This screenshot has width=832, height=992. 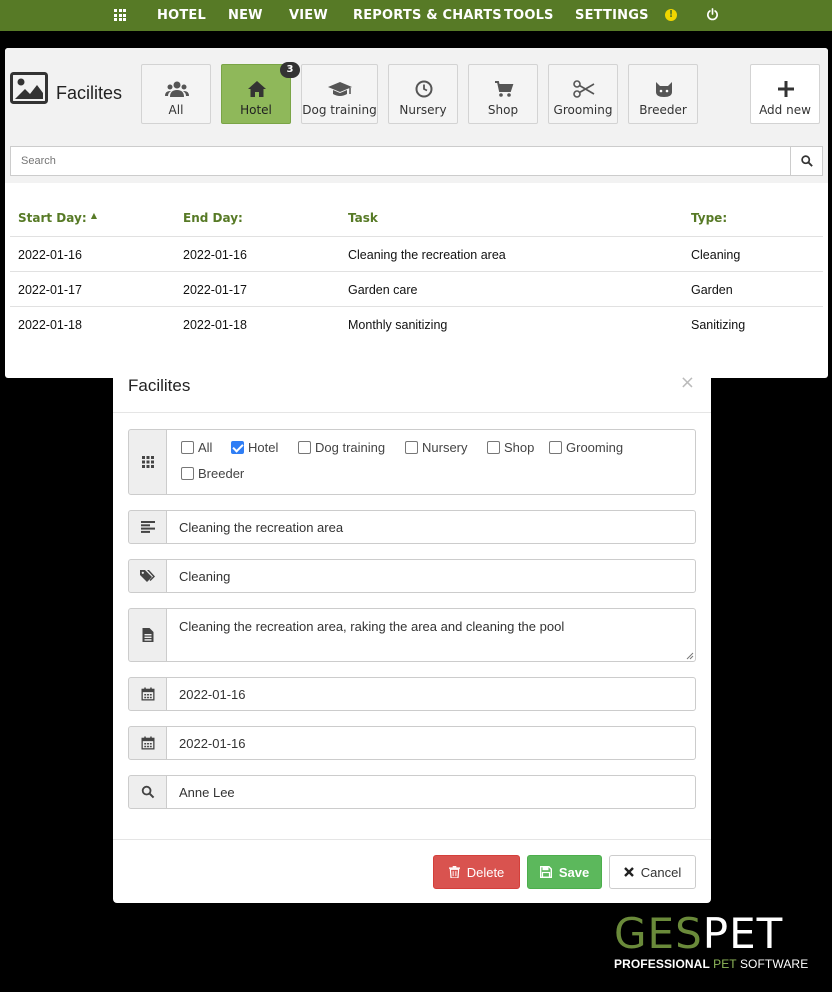 I want to click on document-icon, so click(x=147, y=635).